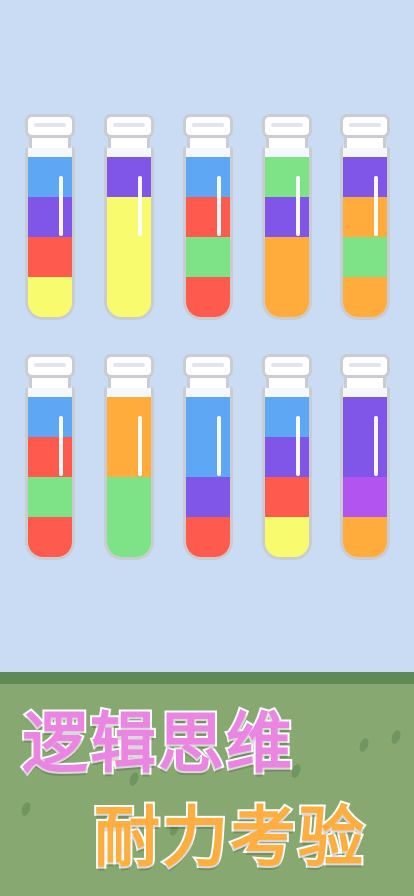 Image resolution: width=414 pixels, height=896 pixels. I want to click on liquid-layer-violet, so click(365, 497).